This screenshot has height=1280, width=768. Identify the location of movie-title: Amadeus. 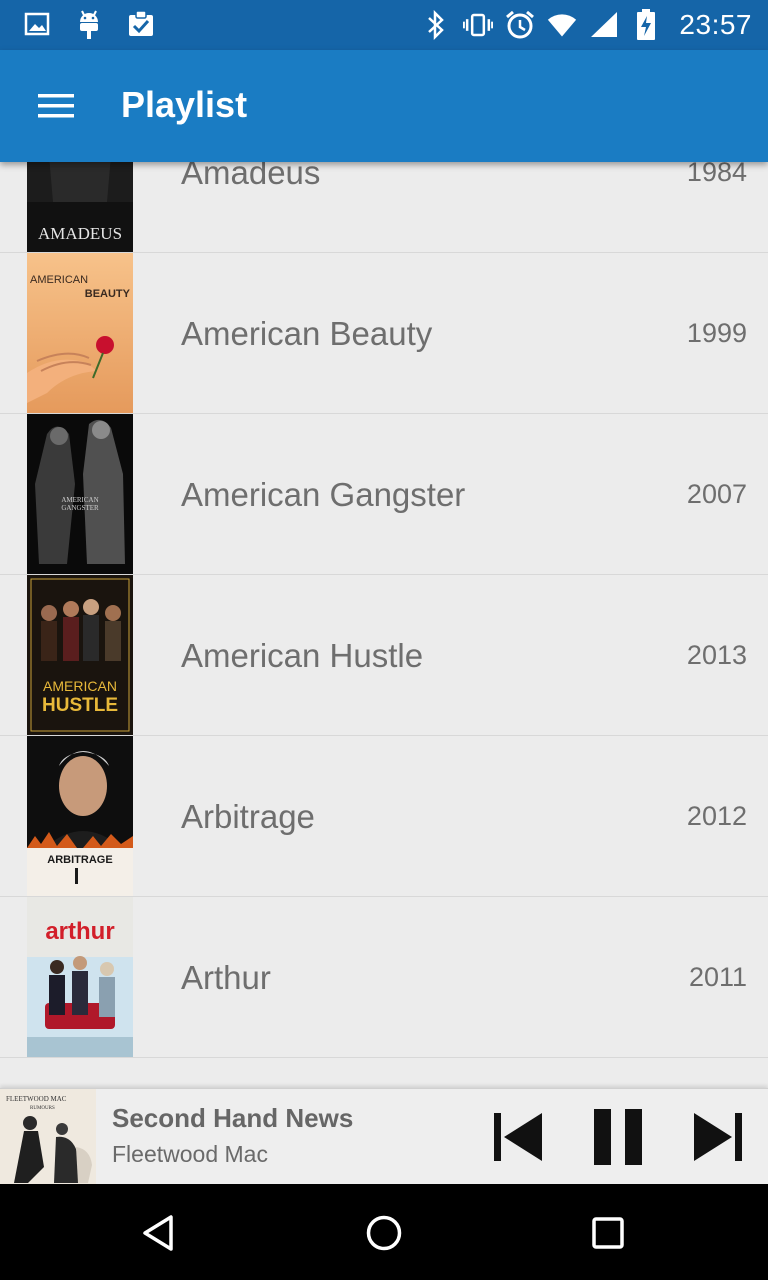
(251, 176).